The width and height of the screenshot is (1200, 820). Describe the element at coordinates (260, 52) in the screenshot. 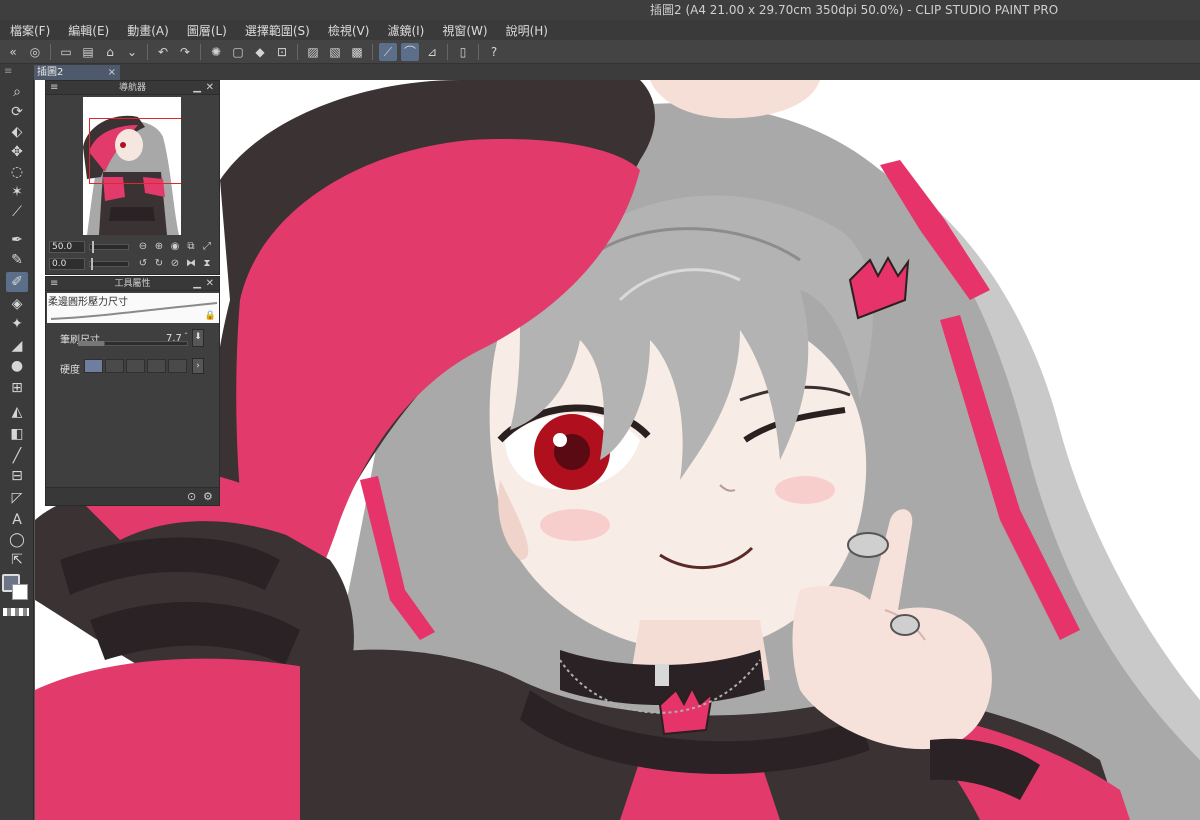

I see `fill-icon: ◆` at that location.